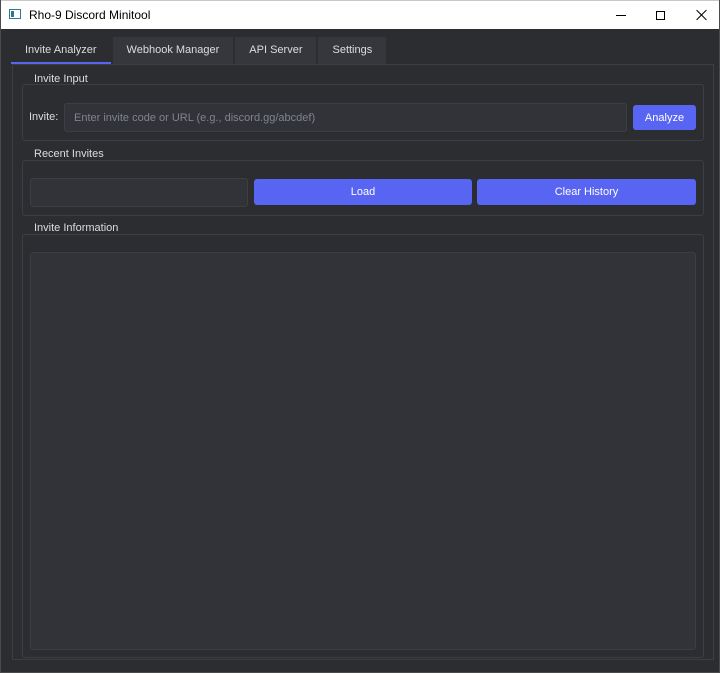 This screenshot has width=720, height=673. I want to click on close-button, so click(699, 15).